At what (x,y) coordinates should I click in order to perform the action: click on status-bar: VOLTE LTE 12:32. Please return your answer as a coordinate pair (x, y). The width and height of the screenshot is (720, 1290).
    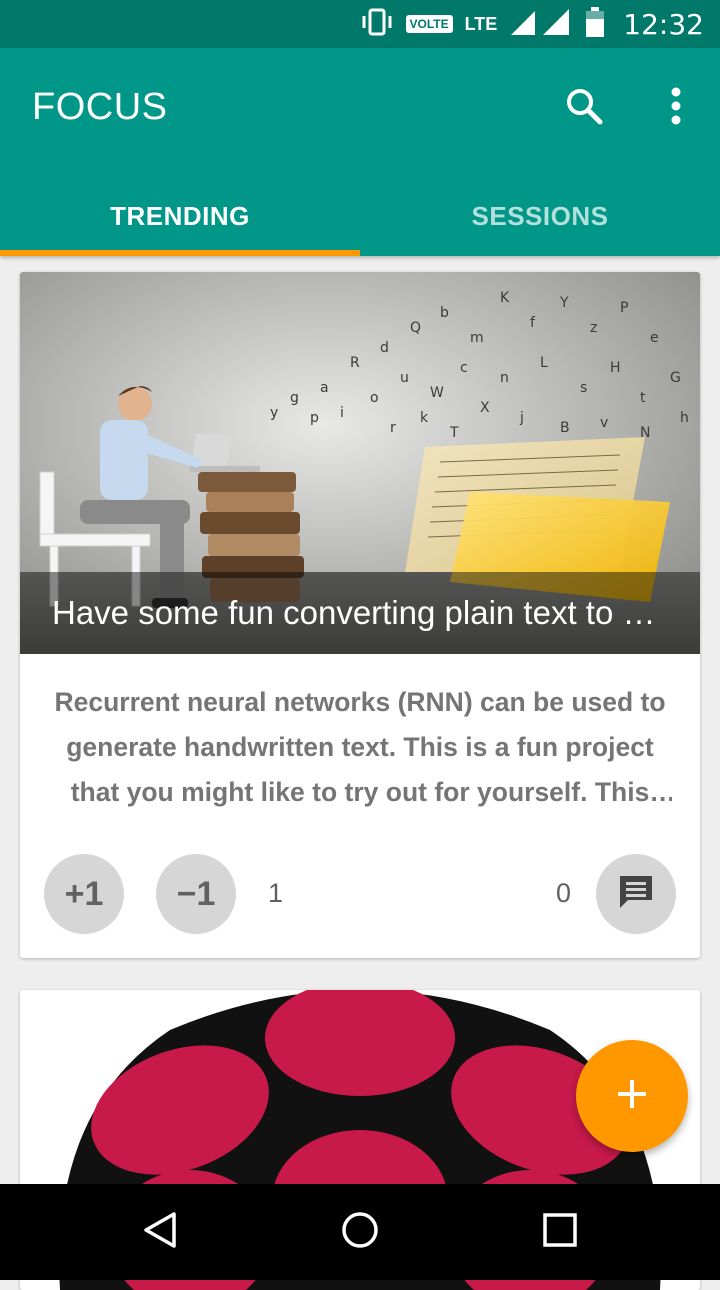
    Looking at the image, I should click on (360, 24).